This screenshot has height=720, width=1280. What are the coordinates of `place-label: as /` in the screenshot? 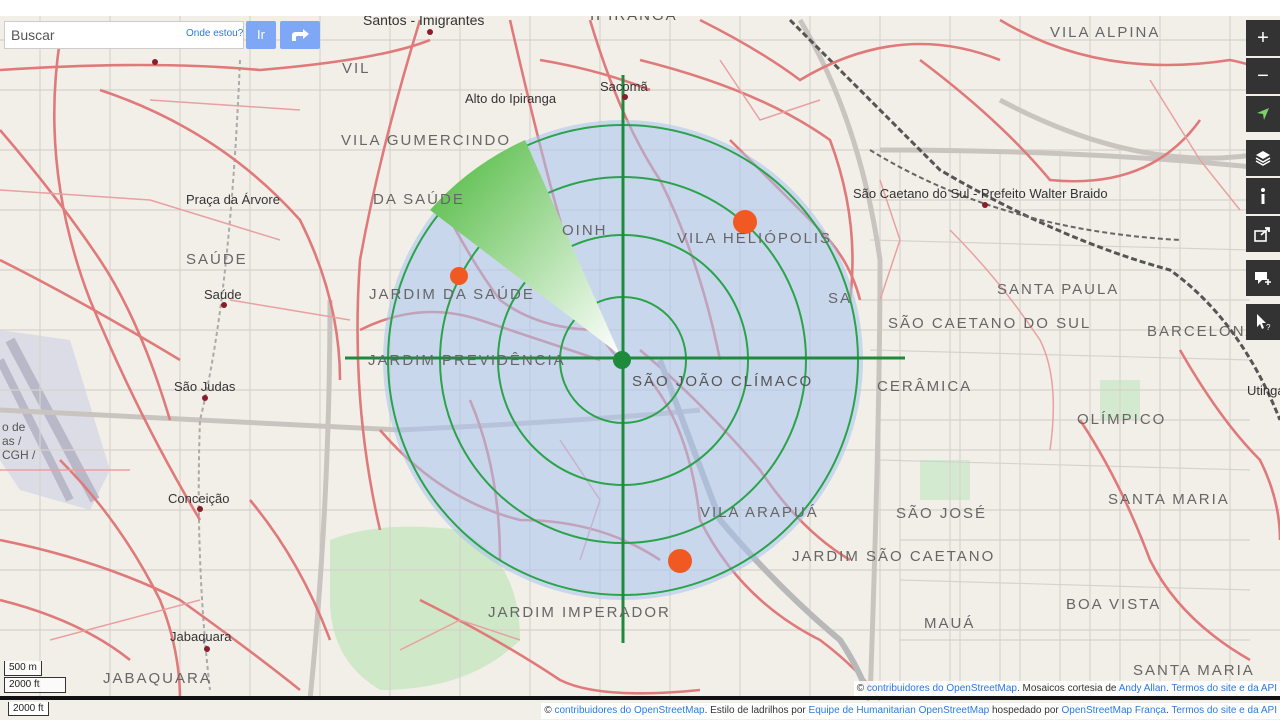 It's located at (12, 441).